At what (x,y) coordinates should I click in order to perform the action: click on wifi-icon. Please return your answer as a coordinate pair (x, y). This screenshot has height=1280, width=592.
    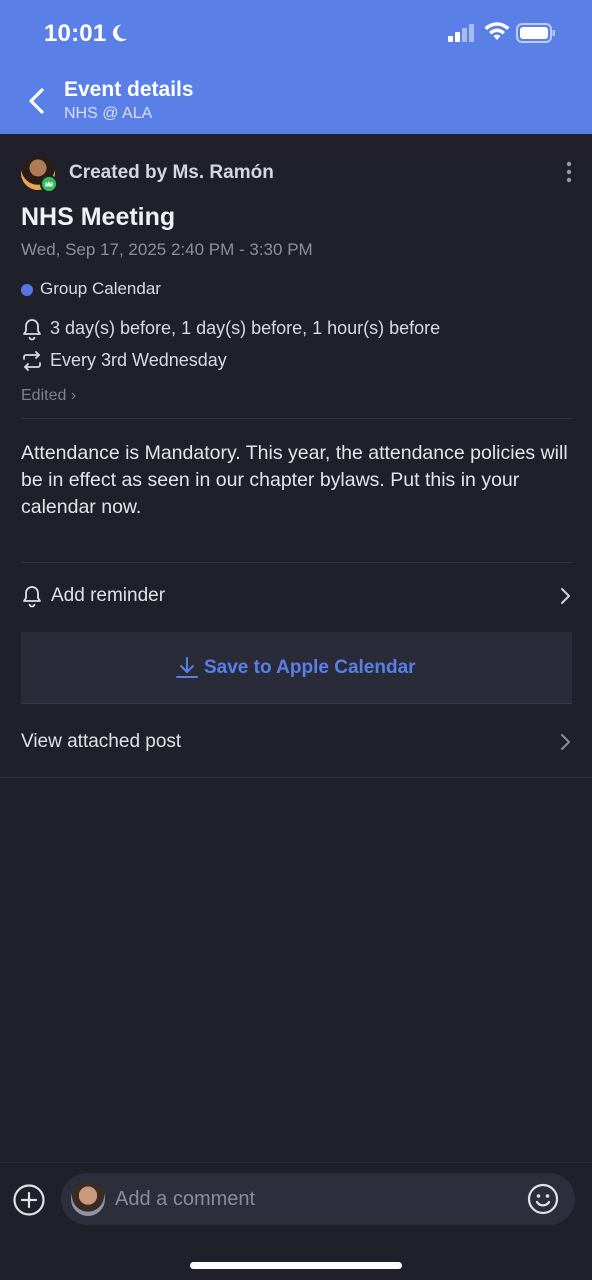
    Looking at the image, I should click on (497, 31).